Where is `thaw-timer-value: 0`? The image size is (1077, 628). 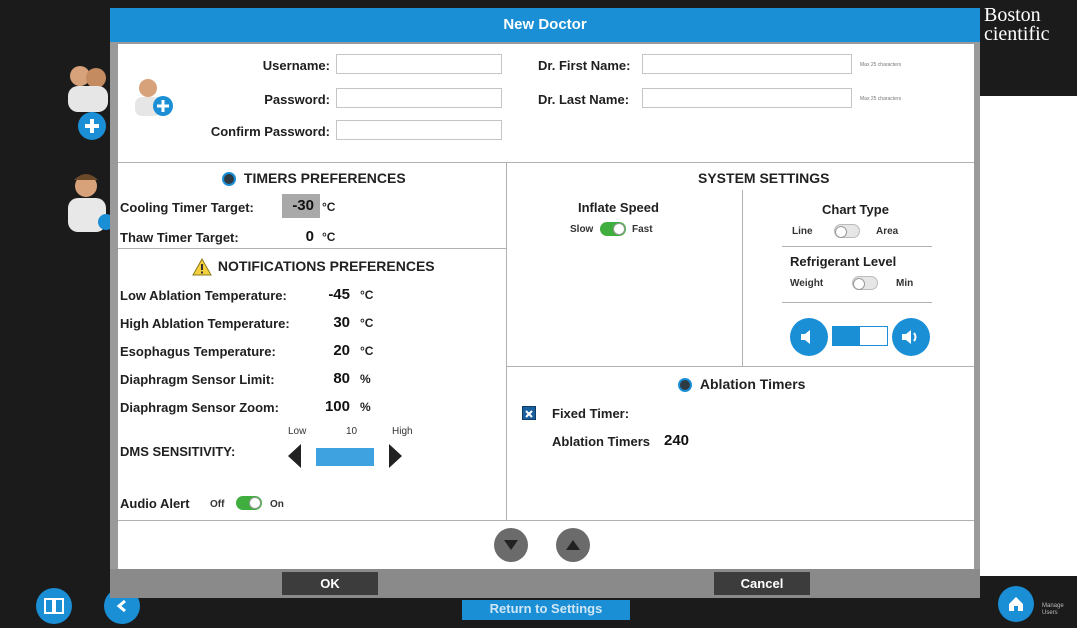
thaw-timer-value: 0 is located at coordinates (298, 236).